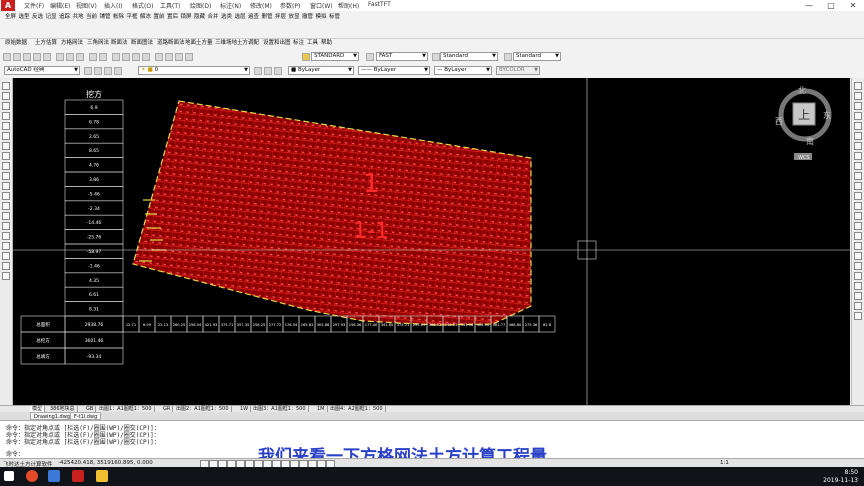  I want to click on toolbar-button: 删管, so click(267, 17).